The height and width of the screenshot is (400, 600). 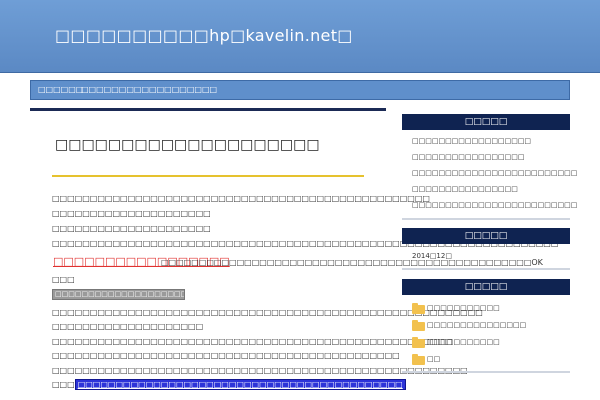 I want to click on widget-archive: 2014□12□, so click(x=486, y=257).